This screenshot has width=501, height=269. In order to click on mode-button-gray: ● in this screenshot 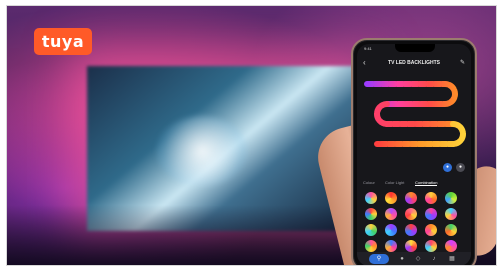, I will do `click(460, 167)`.